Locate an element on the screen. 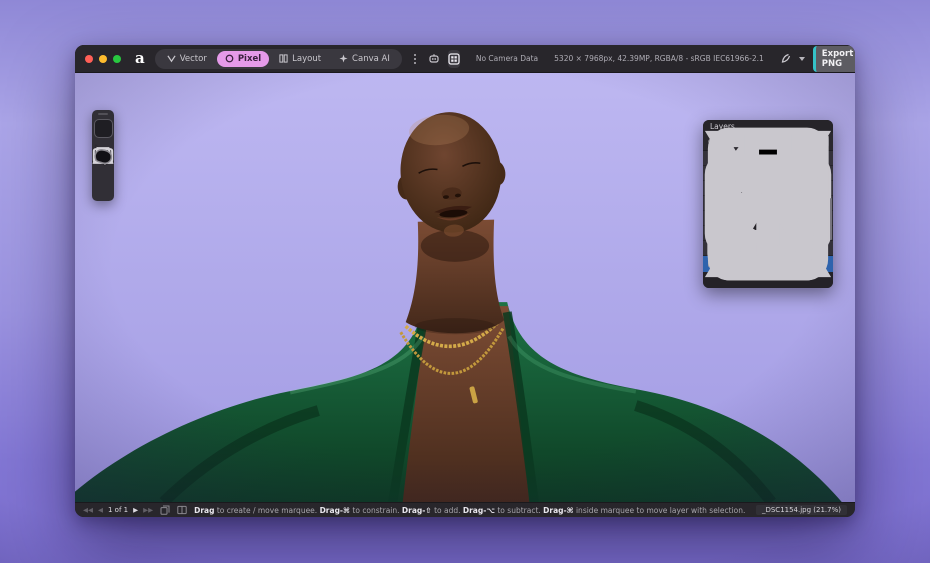  persona-vector: Vector is located at coordinates (187, 59).